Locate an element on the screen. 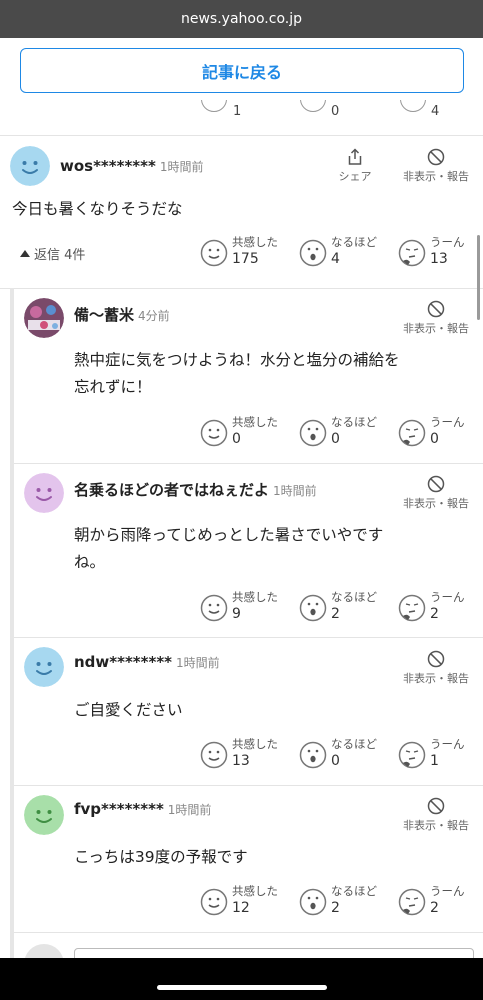 The image size is (483, 1000). replies-count-label: 返信 4件 is located at coordinates (60, 255).